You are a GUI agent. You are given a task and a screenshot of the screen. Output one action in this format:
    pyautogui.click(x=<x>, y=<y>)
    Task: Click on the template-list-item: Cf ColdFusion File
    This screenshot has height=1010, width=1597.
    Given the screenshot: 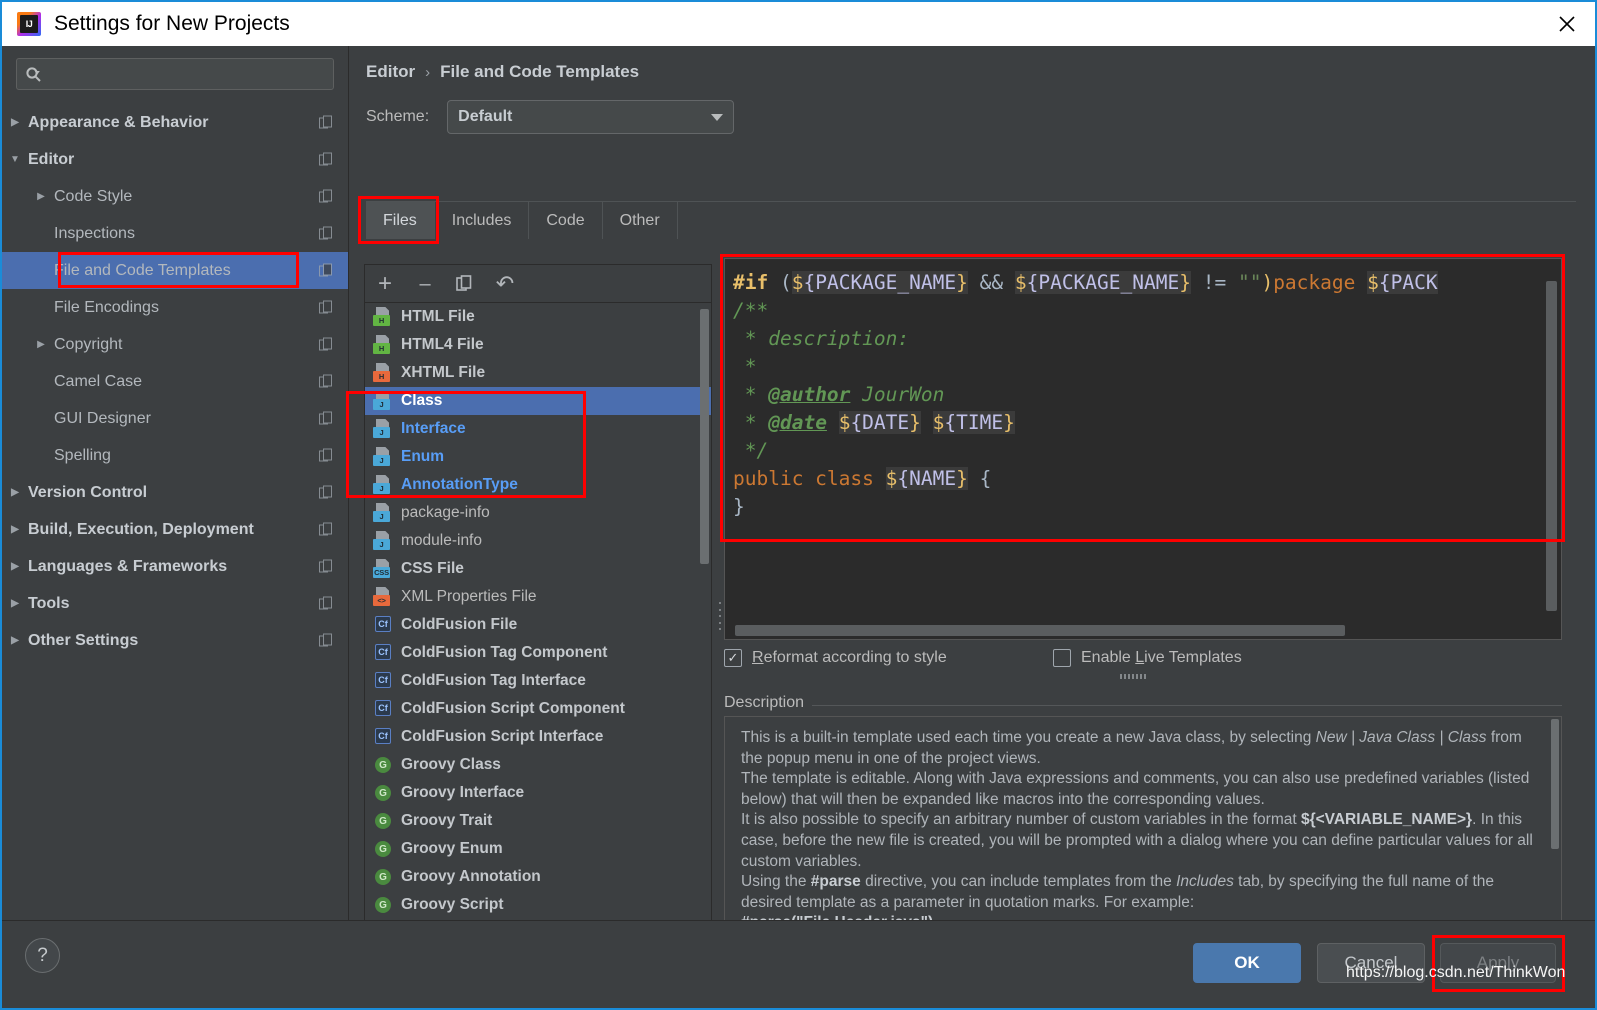 What is the action you would take?
    pyautogui.click(x=538, y=625)
    